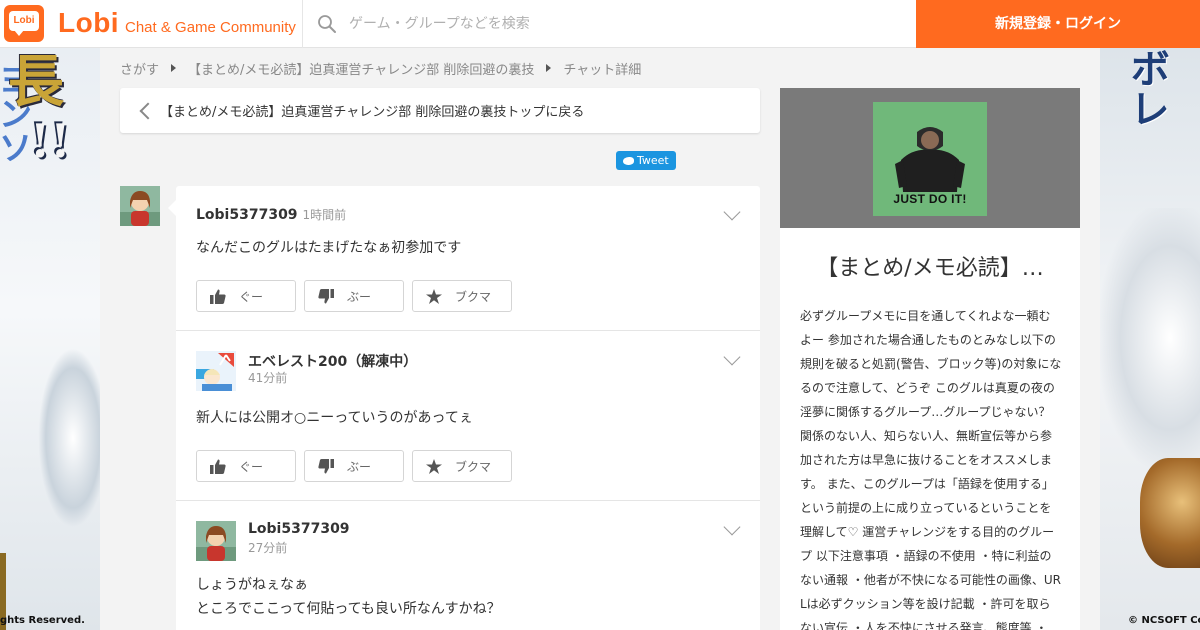  I want to click on post-body: なんだこのグルはたまげたなぁ初参加です, so click(329, 248).